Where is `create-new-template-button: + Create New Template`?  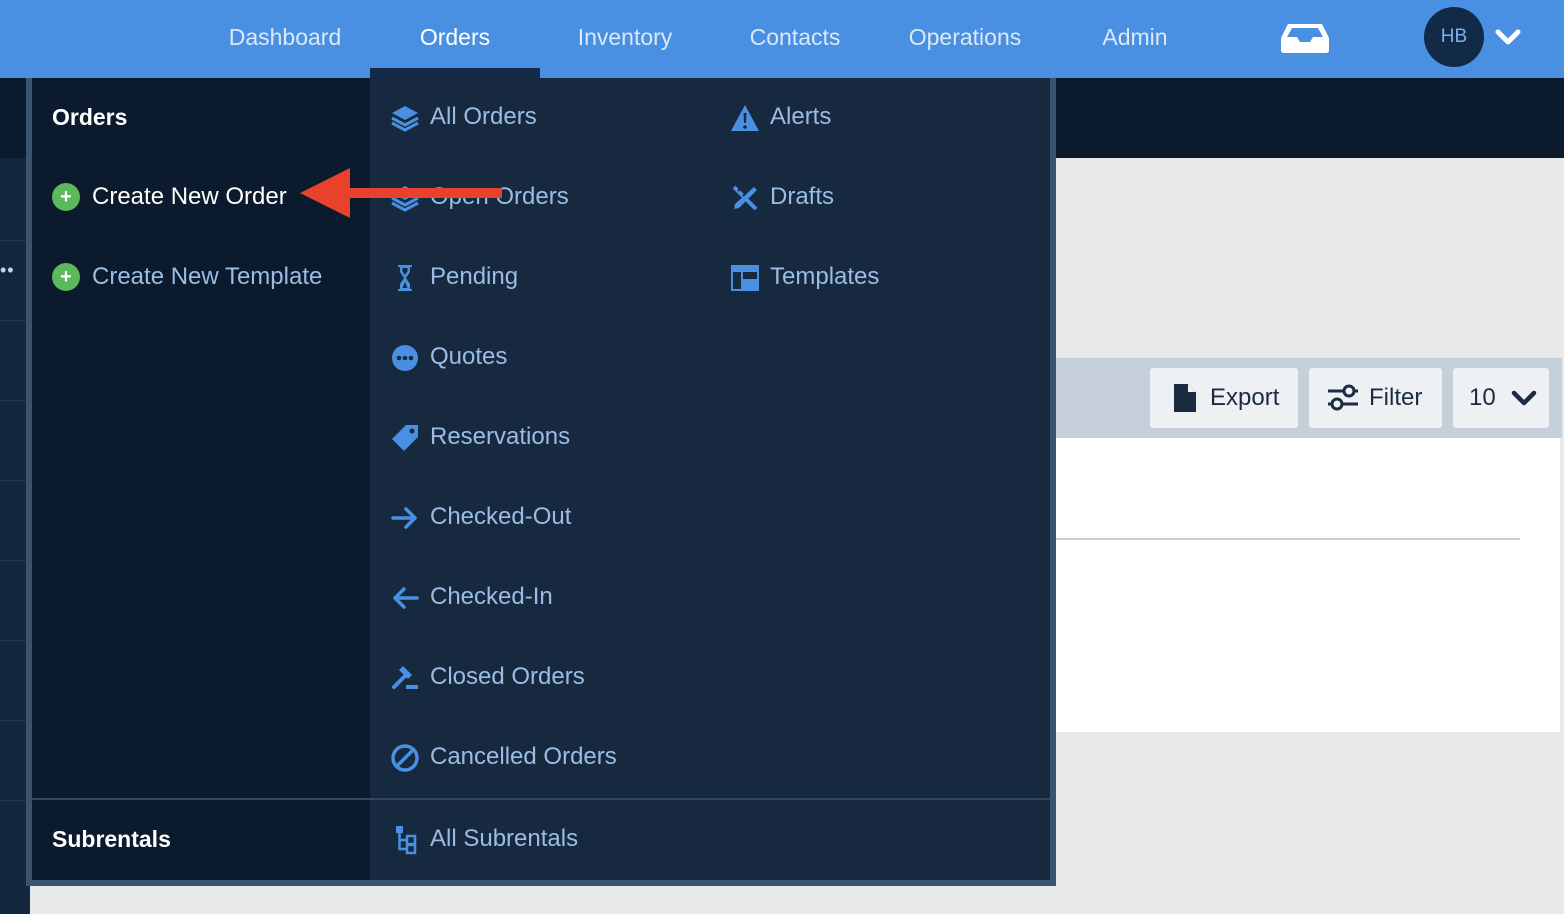
create-new-template-button: + Create New Template is located at coordinates (197, 277).